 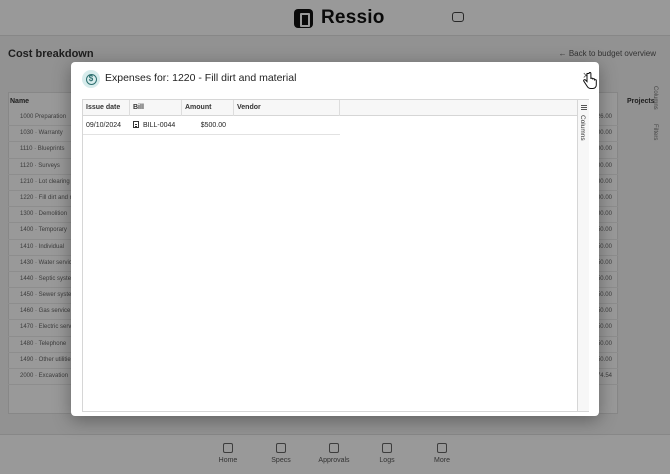 What do you see at coordinates (208, 108) in the screenshot?
I see `column-header-amount: Amount` at bounding box center [208, 108].